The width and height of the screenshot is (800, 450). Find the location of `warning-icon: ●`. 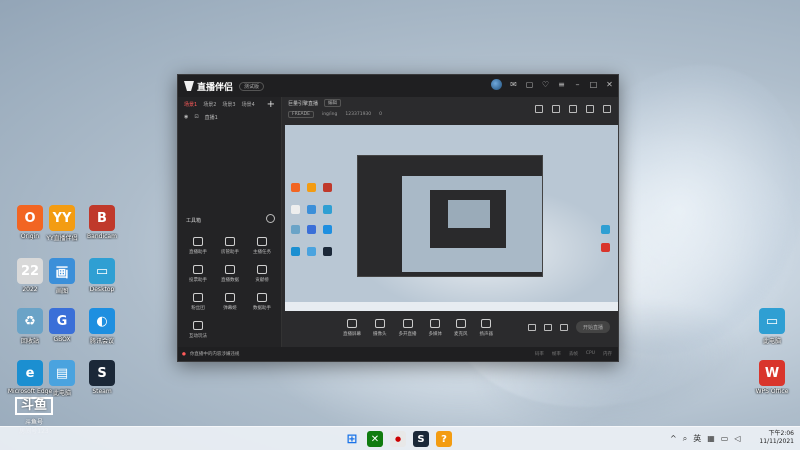

warning-icon: ● is located at coordinates (184, 354).